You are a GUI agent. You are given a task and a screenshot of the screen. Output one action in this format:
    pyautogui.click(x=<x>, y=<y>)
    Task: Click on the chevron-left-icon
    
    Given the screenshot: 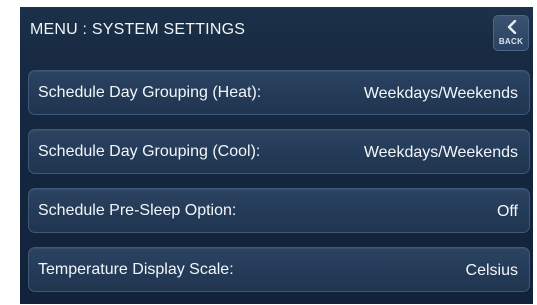 What is the action you would take?
    pyautogui.click(x=512, y=27)
    